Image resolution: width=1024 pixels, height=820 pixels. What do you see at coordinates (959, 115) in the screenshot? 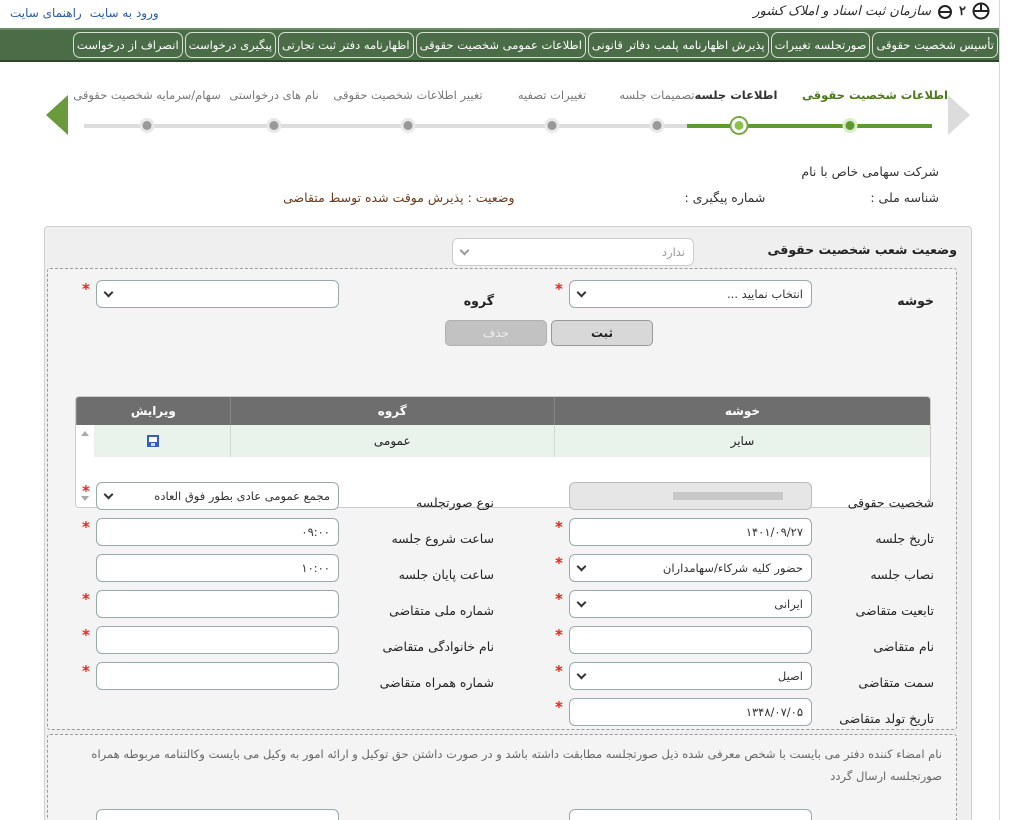
I see `next-step-arrow` at bounding box center [959, 115].